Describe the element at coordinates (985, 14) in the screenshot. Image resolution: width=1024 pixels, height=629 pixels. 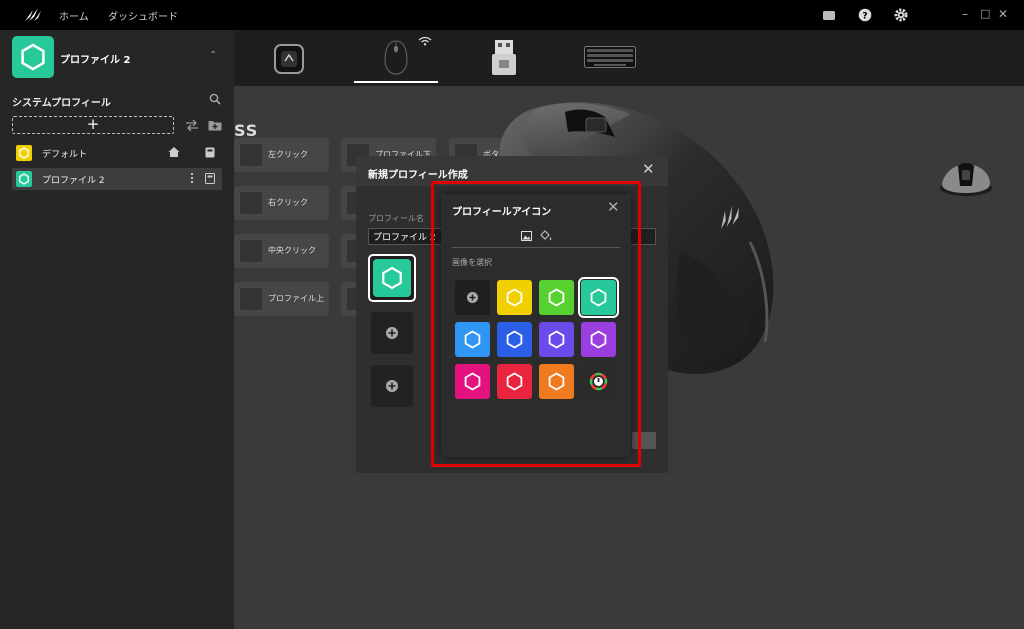
I see `maximize-button: □` at that location.